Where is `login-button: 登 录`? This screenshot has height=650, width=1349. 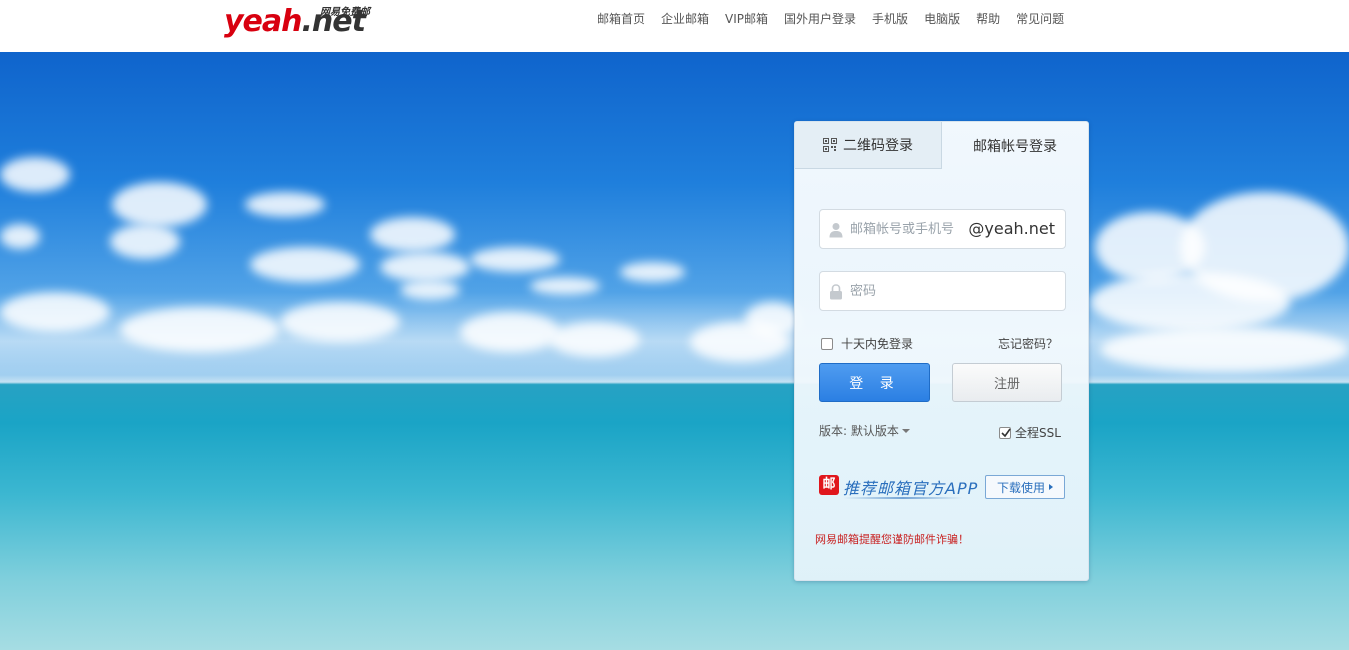
login-button: 登 录 is located at coordinates (874, 382).